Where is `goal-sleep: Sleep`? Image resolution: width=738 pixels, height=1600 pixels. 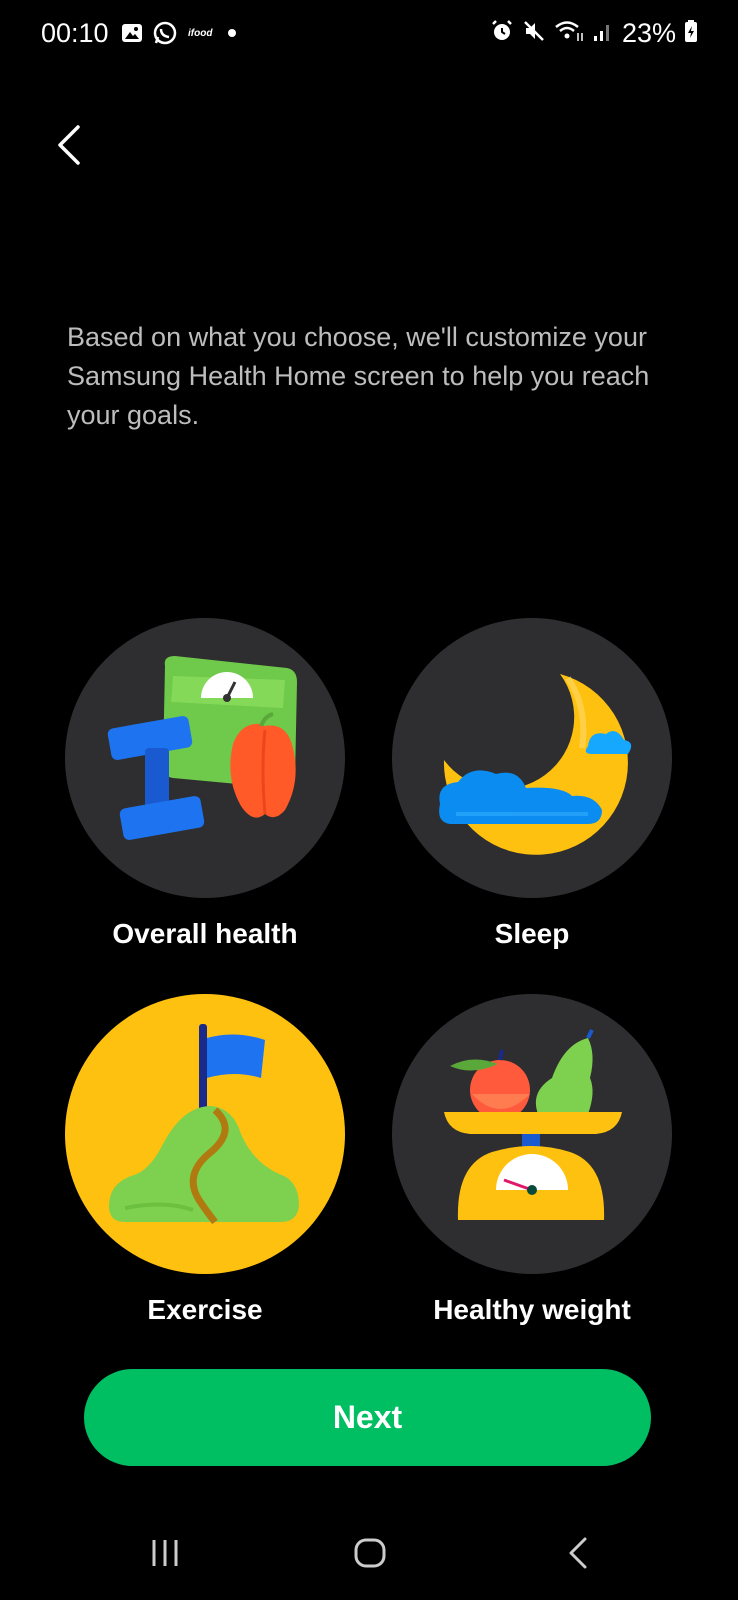
goal-sleep: Sleep is located at coordinates (532, 788).